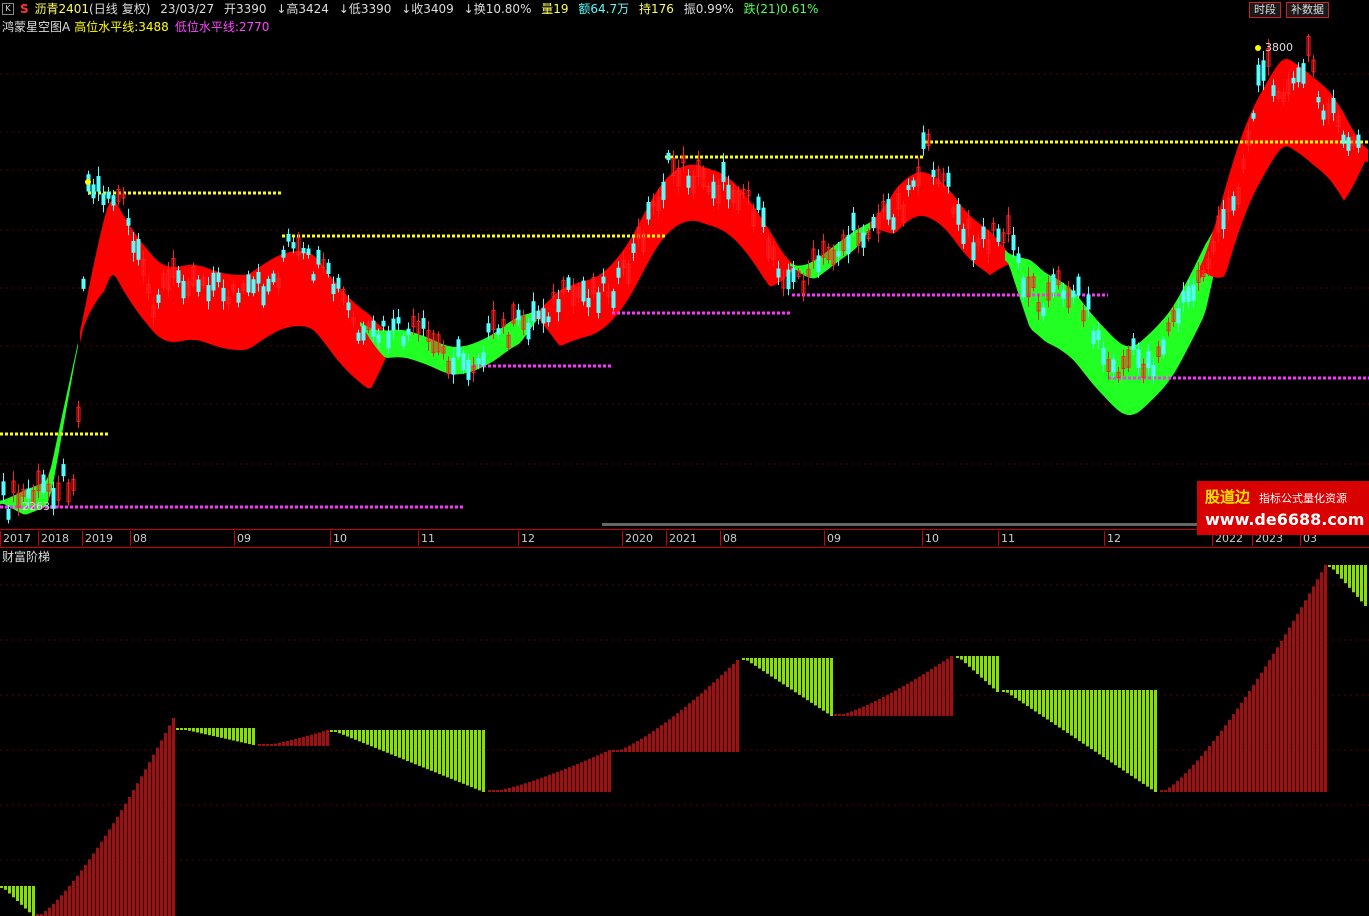 Image resolution: width=1369 pixels, height=916 pixels. I want to click on s-icon: S, so click(24, 9).